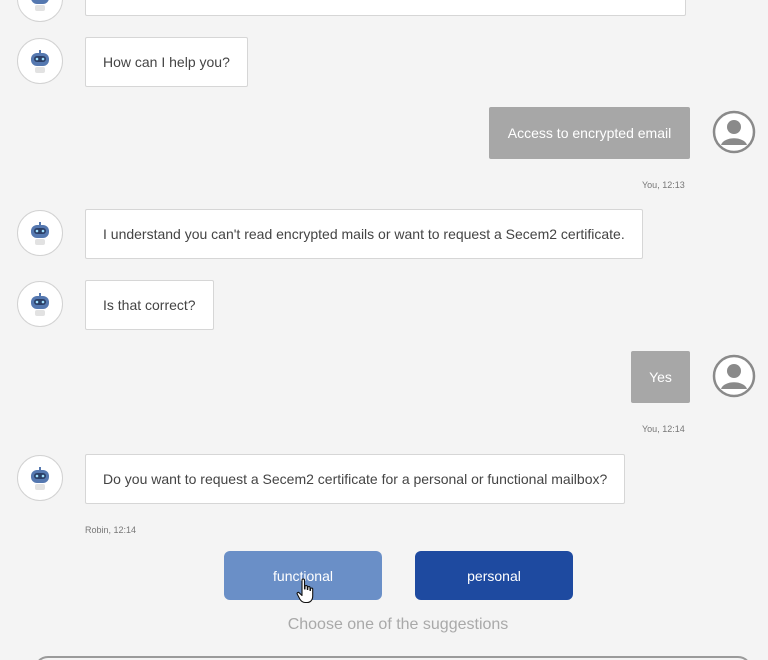 The height and width of the screenshot is (660, 768). Describe the element at coordinates (393, 658) in the screenshot. I see `message-input` at that location.